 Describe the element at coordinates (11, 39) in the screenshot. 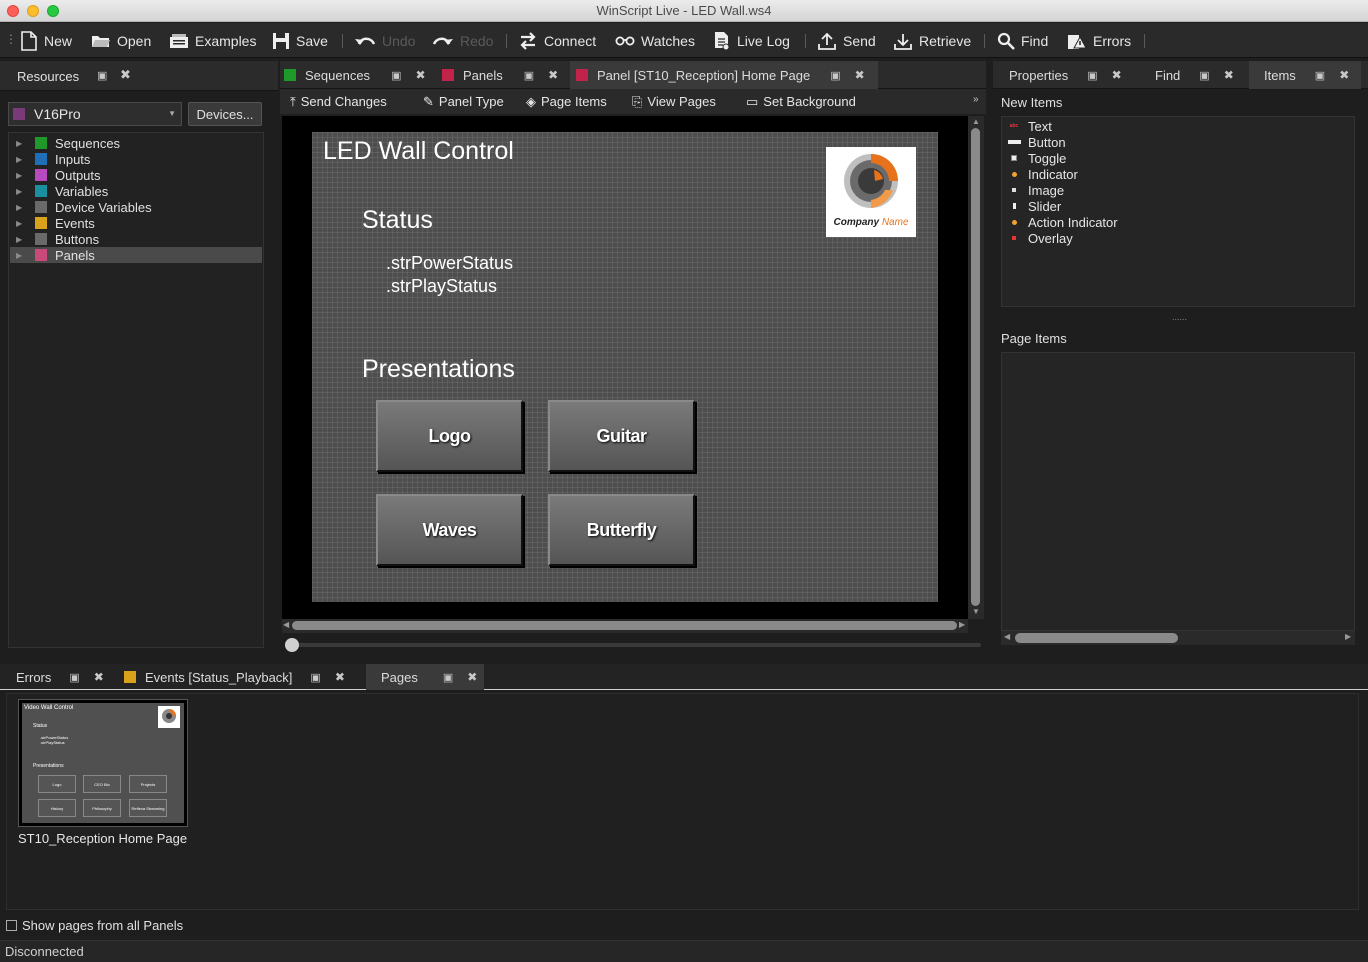

I see `toolbar-grip: ⋮` at that location.